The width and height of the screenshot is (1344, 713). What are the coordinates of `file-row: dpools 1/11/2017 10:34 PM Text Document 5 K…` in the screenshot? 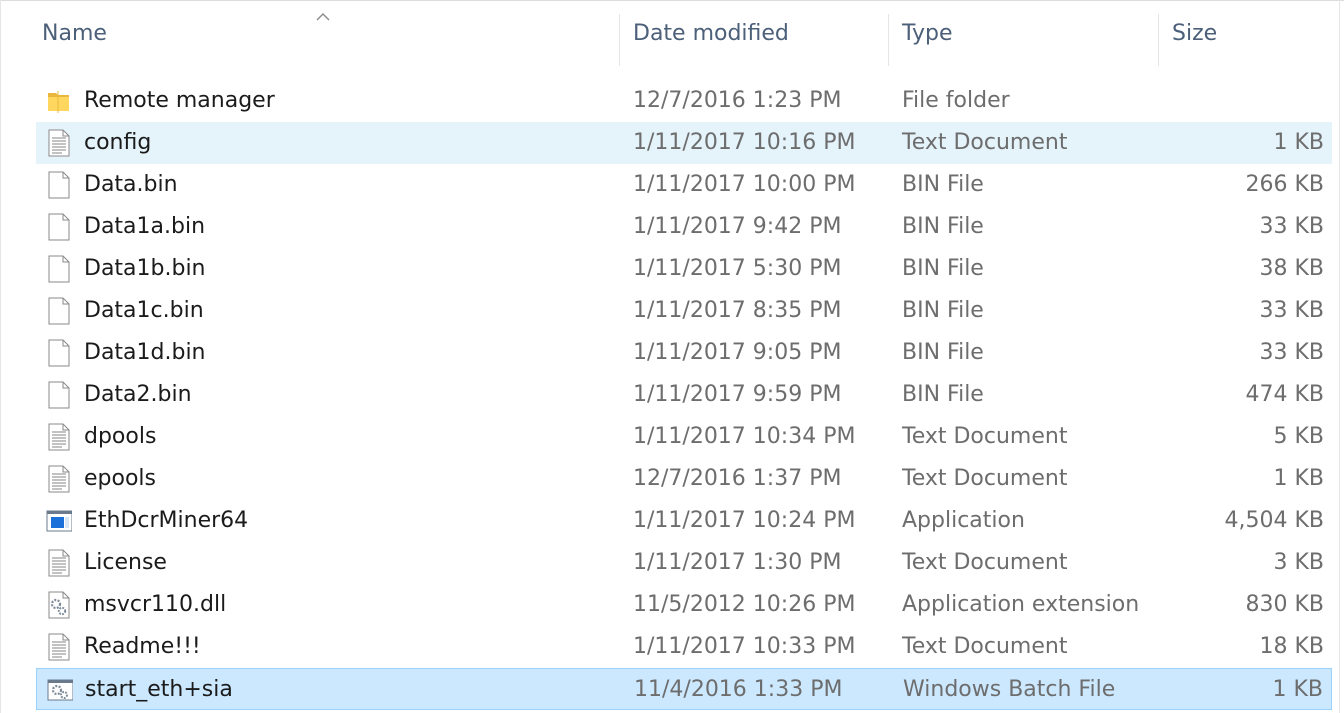 It's located at (684, 437).